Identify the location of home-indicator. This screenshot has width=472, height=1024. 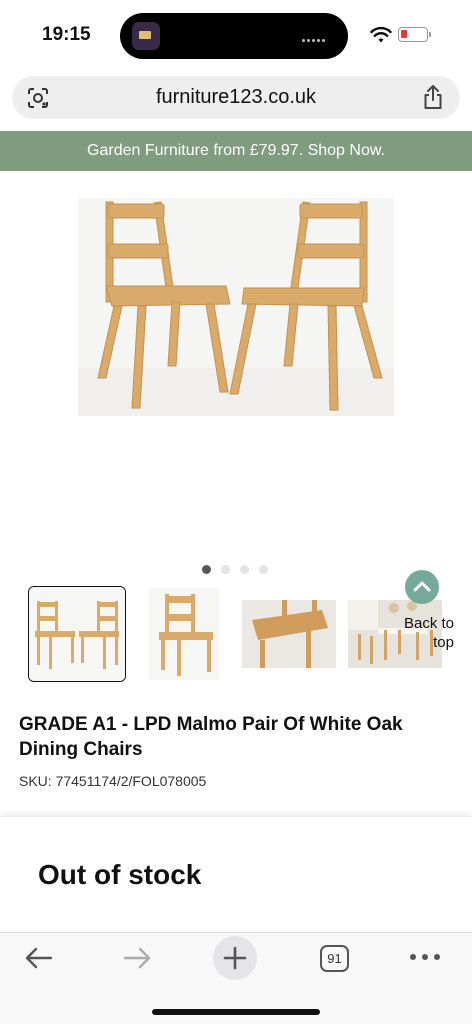
(236, 1012).